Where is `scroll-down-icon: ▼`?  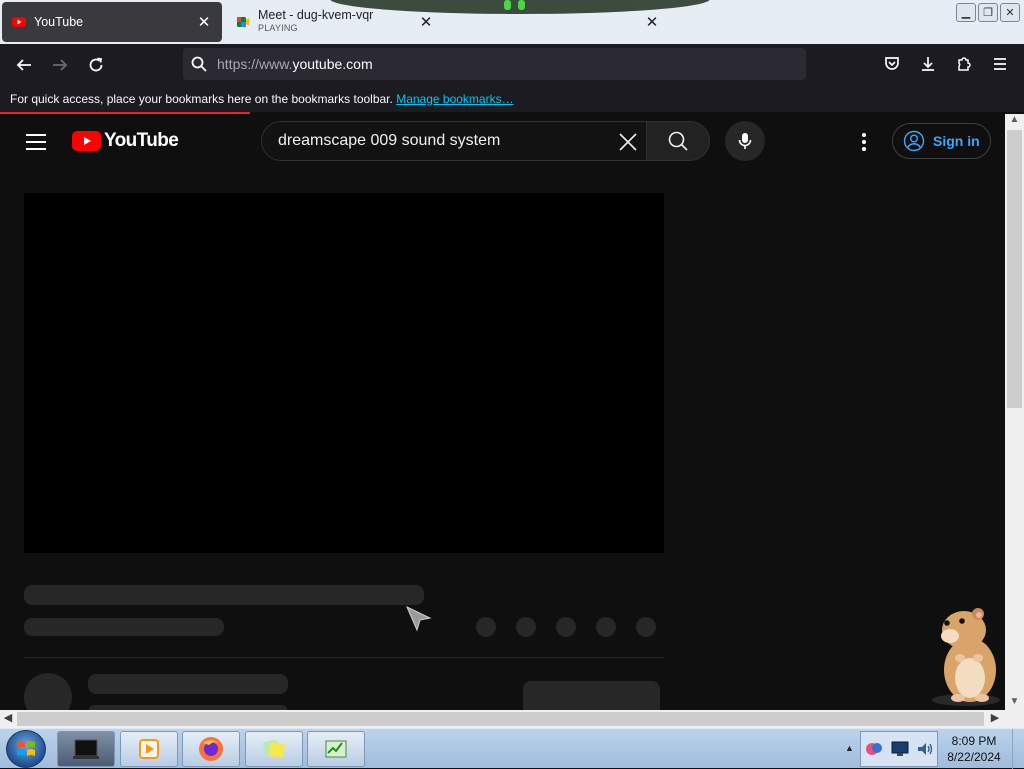
scroll-down-icon: ▼ is located at coordinates (1014, 703).